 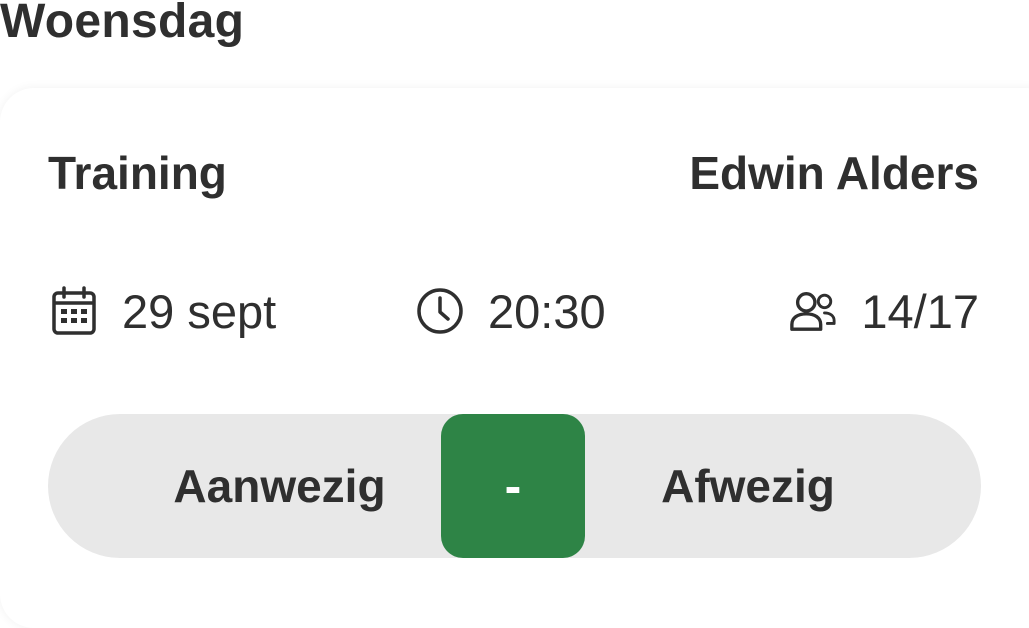 I want to click on event-date-text: 29 sept, so click(x=199, y=311).